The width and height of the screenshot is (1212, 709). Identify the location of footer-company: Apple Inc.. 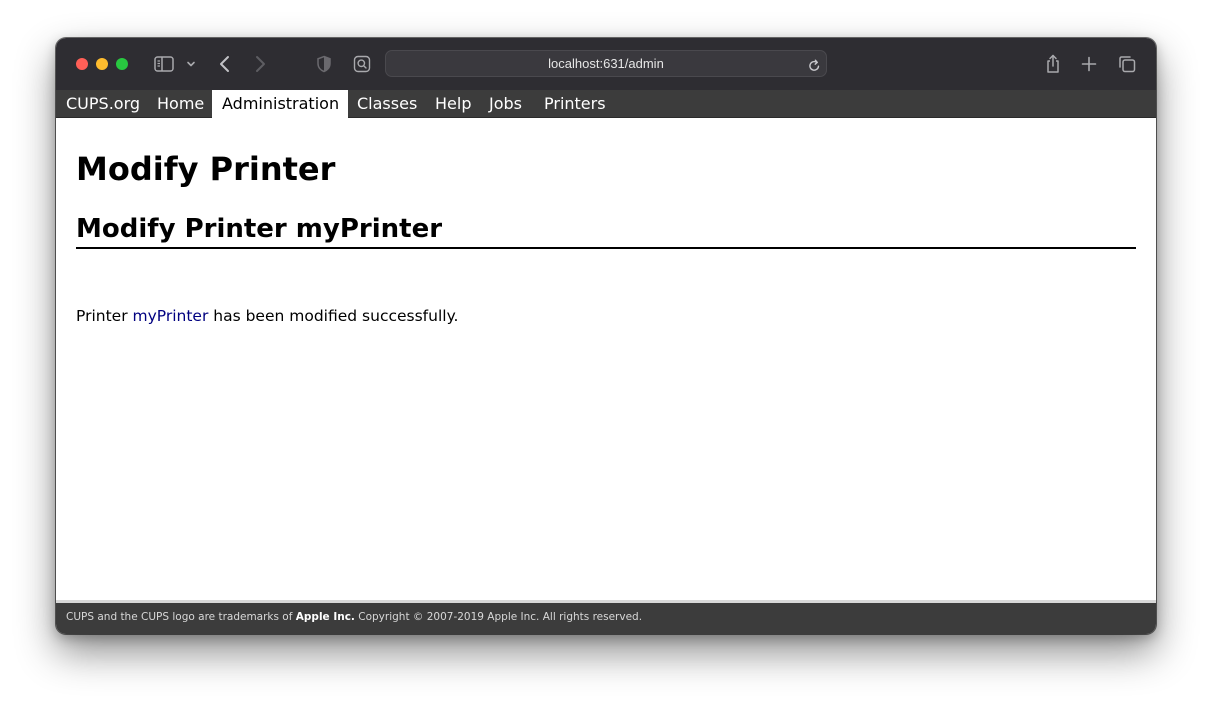
(325, 617).